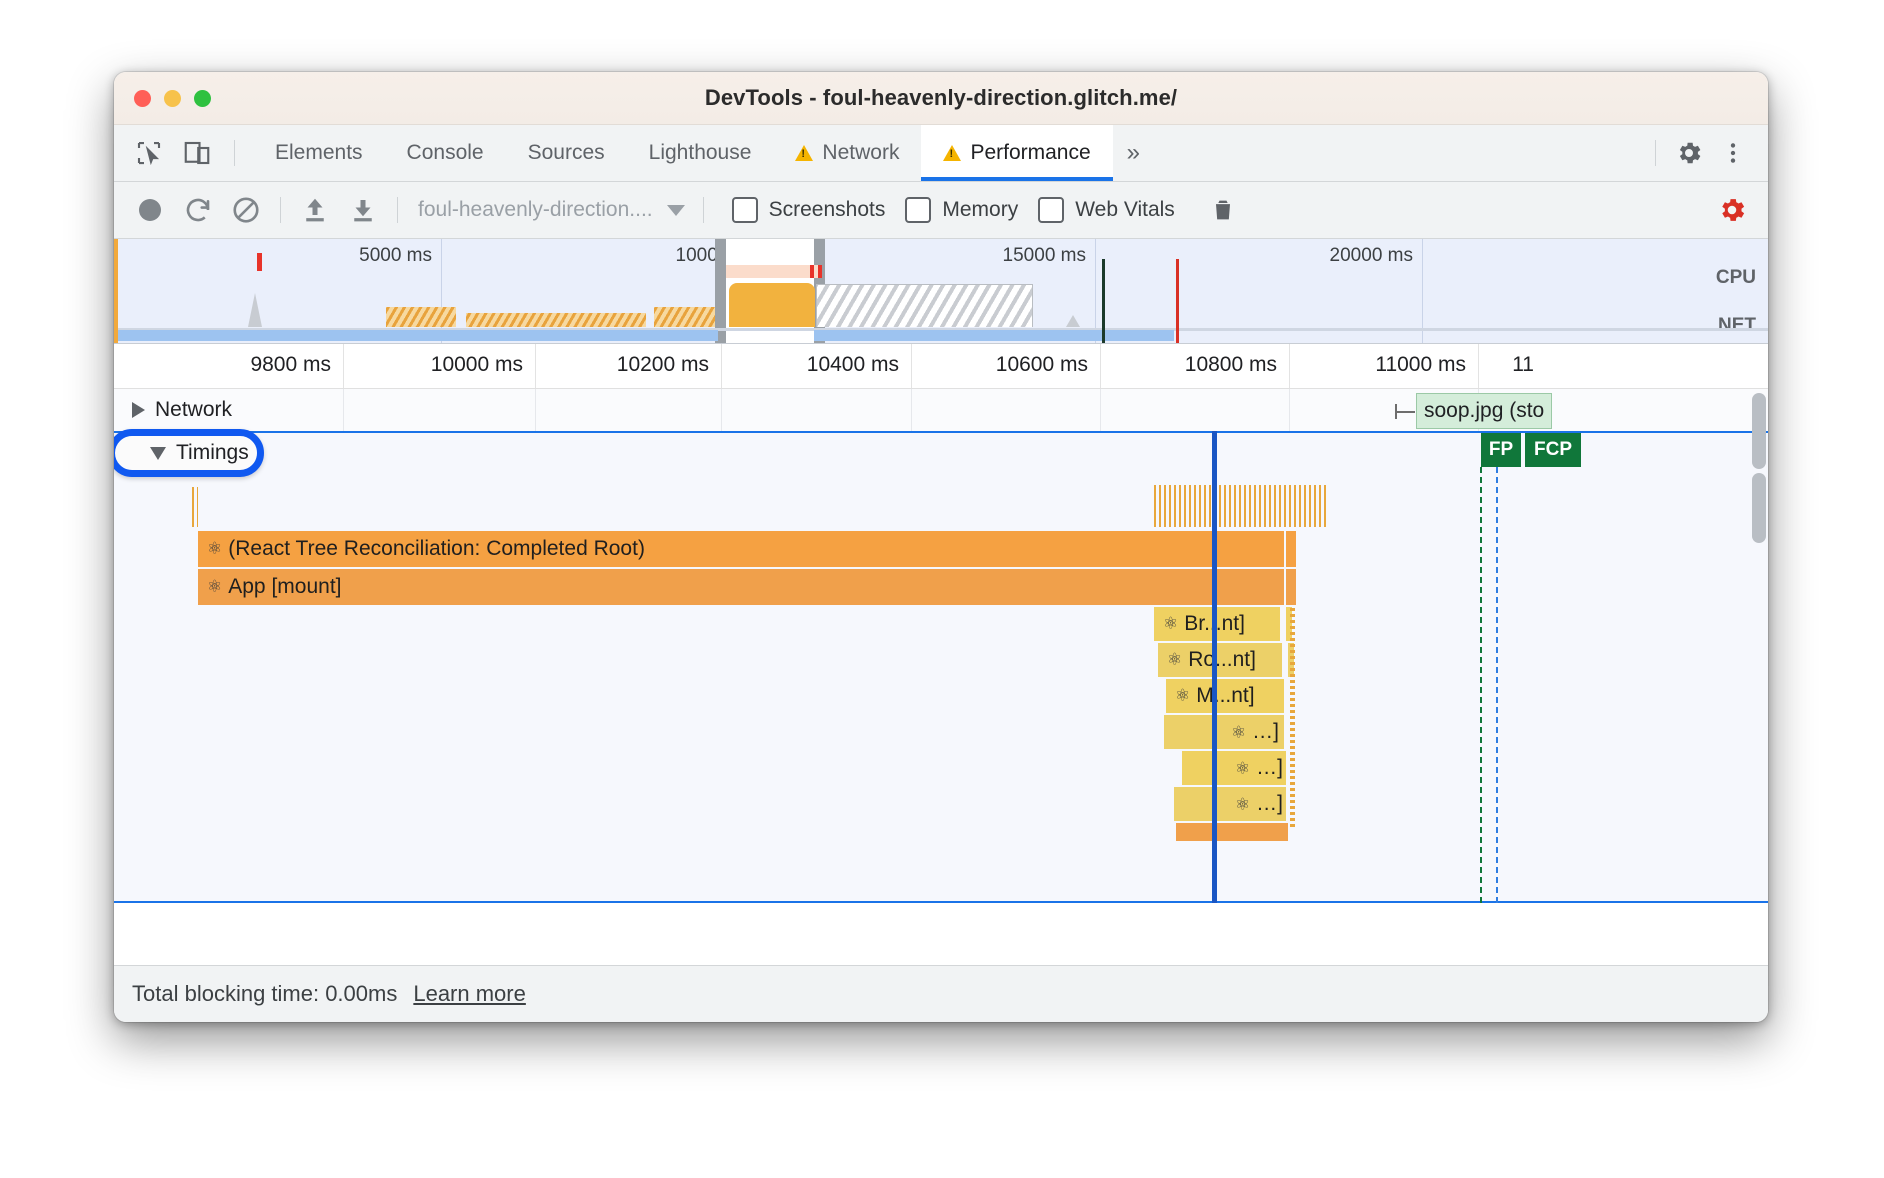  Describe the element at coordinates (1371, 255) in the screenshot. I see `overview-tick-20000: 20000 ms` at that location.